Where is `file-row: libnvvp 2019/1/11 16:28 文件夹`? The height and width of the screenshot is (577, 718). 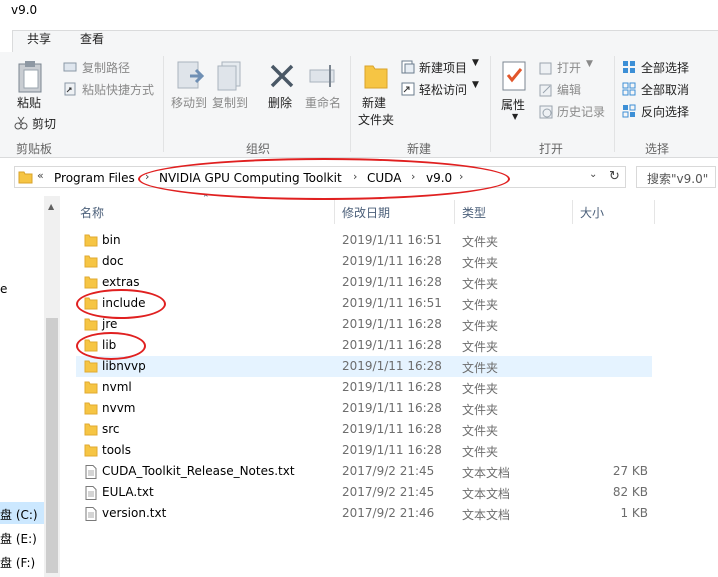
file-row: libnvvp 2019/1/11 16:28 文件夹 is located at coordinates (364, 366).